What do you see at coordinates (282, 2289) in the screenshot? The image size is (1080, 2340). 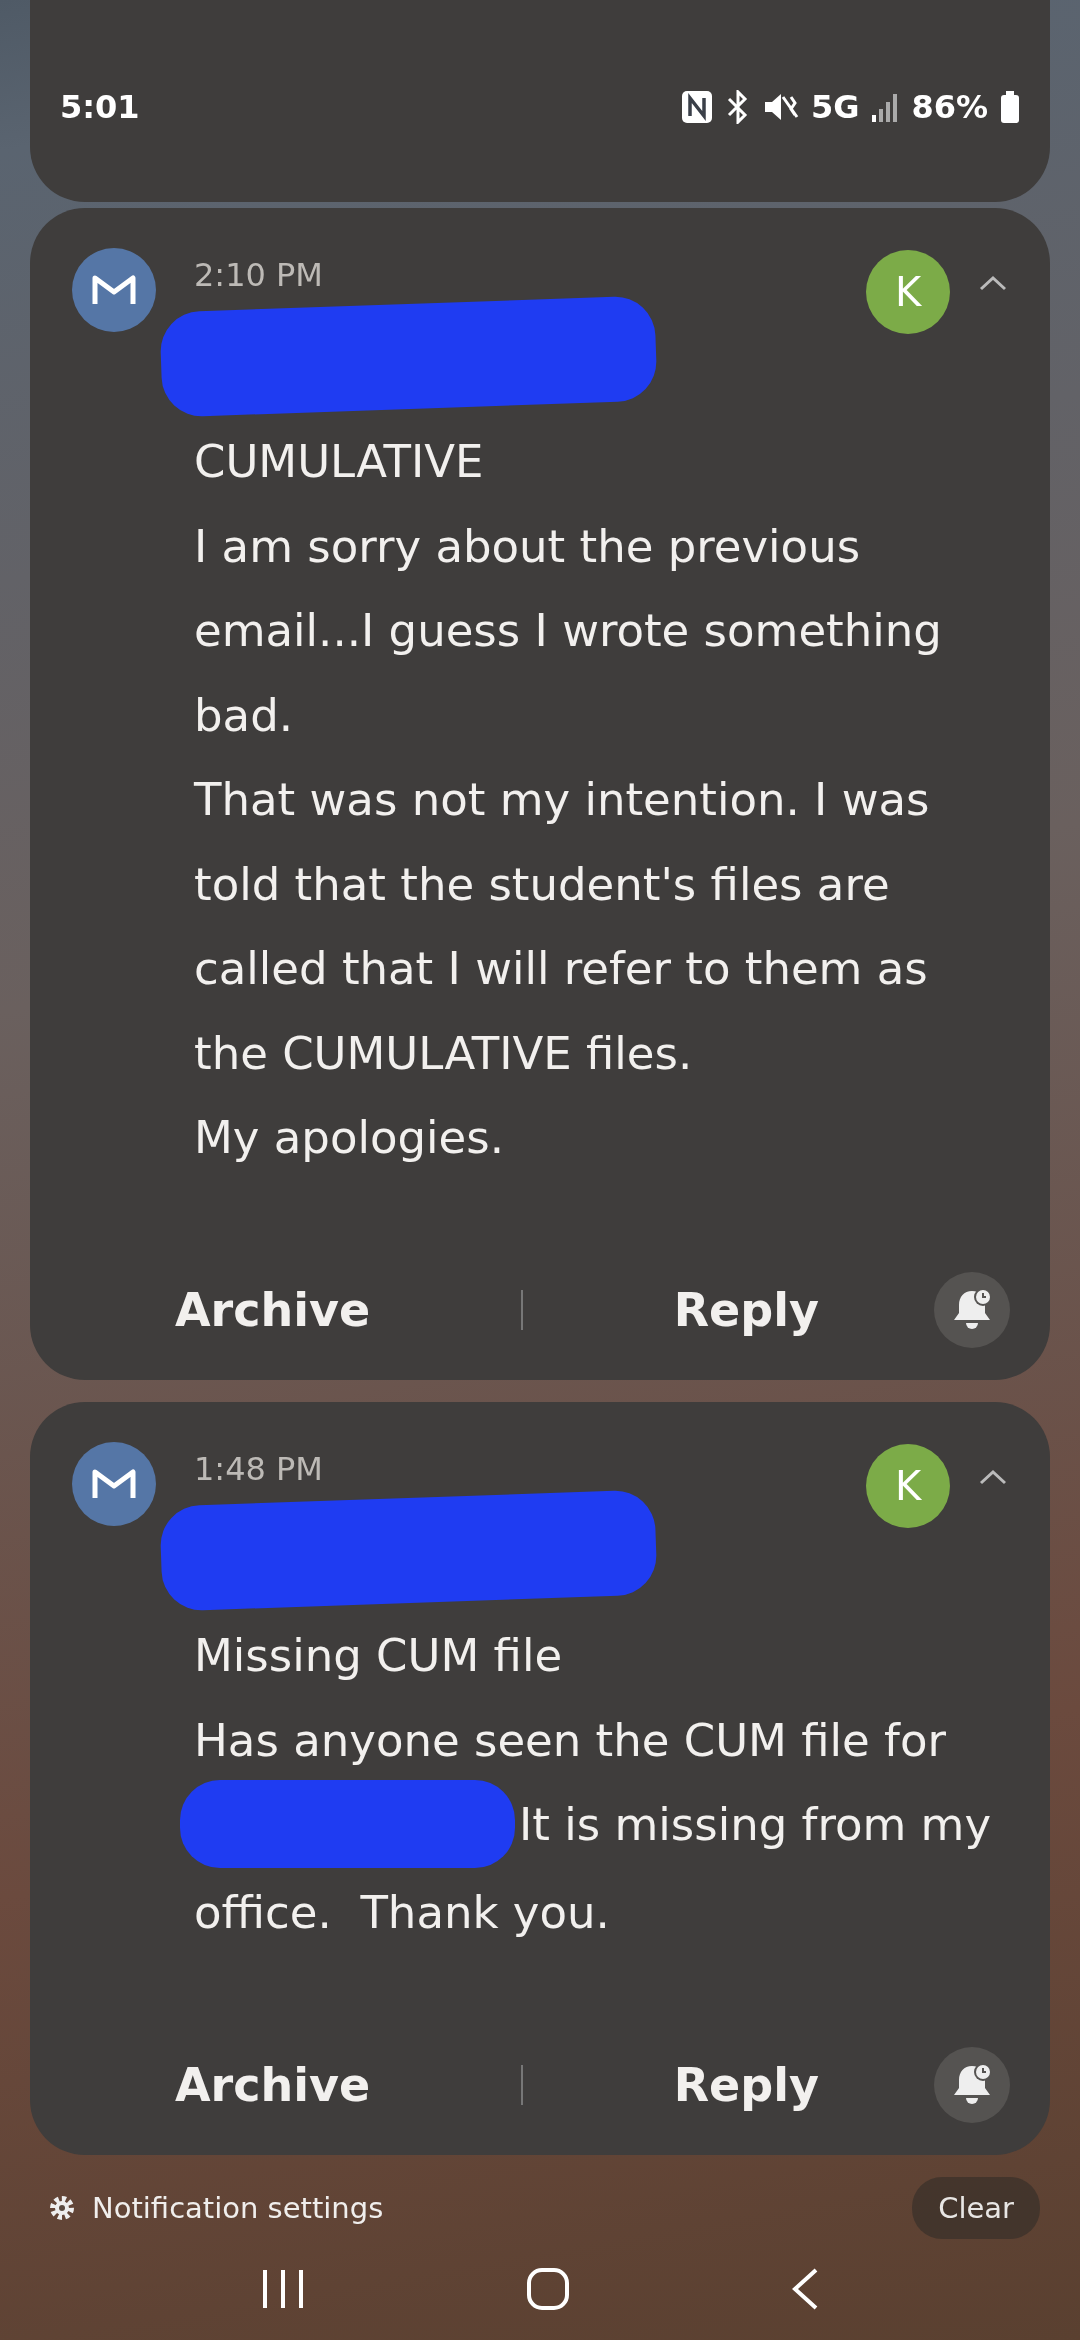 I see `recent-apps-icon` at bounding box center [282, 2289].